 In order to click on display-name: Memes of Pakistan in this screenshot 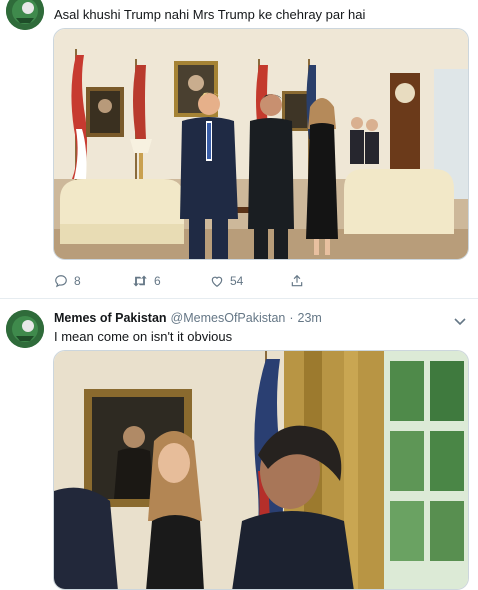, I will do `click(110, 318)`.